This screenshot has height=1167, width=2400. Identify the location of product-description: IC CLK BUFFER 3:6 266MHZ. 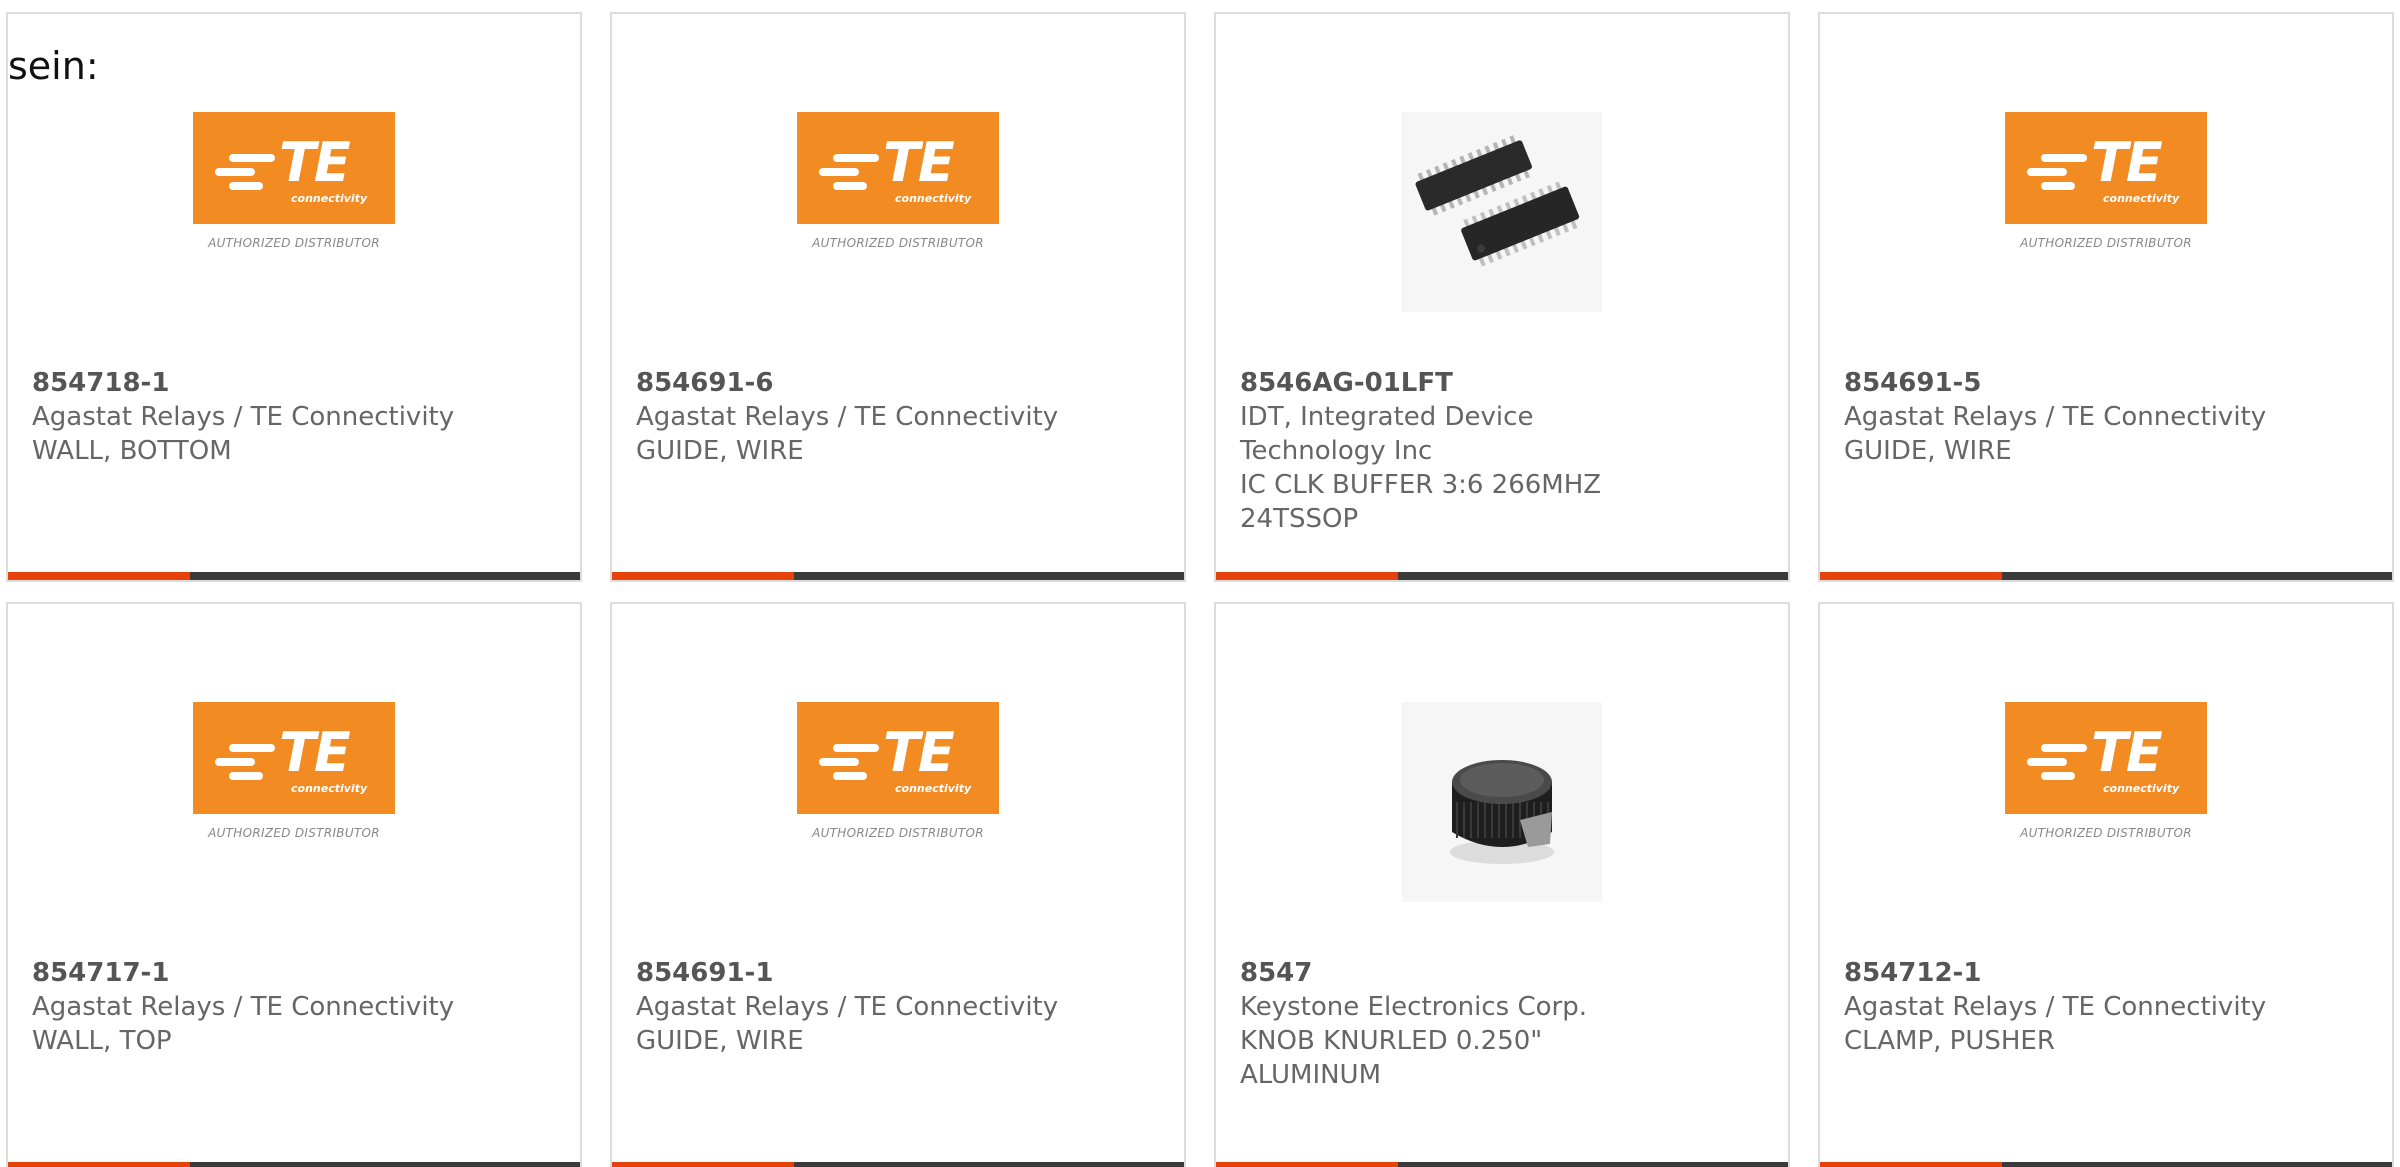
(1421, 485).